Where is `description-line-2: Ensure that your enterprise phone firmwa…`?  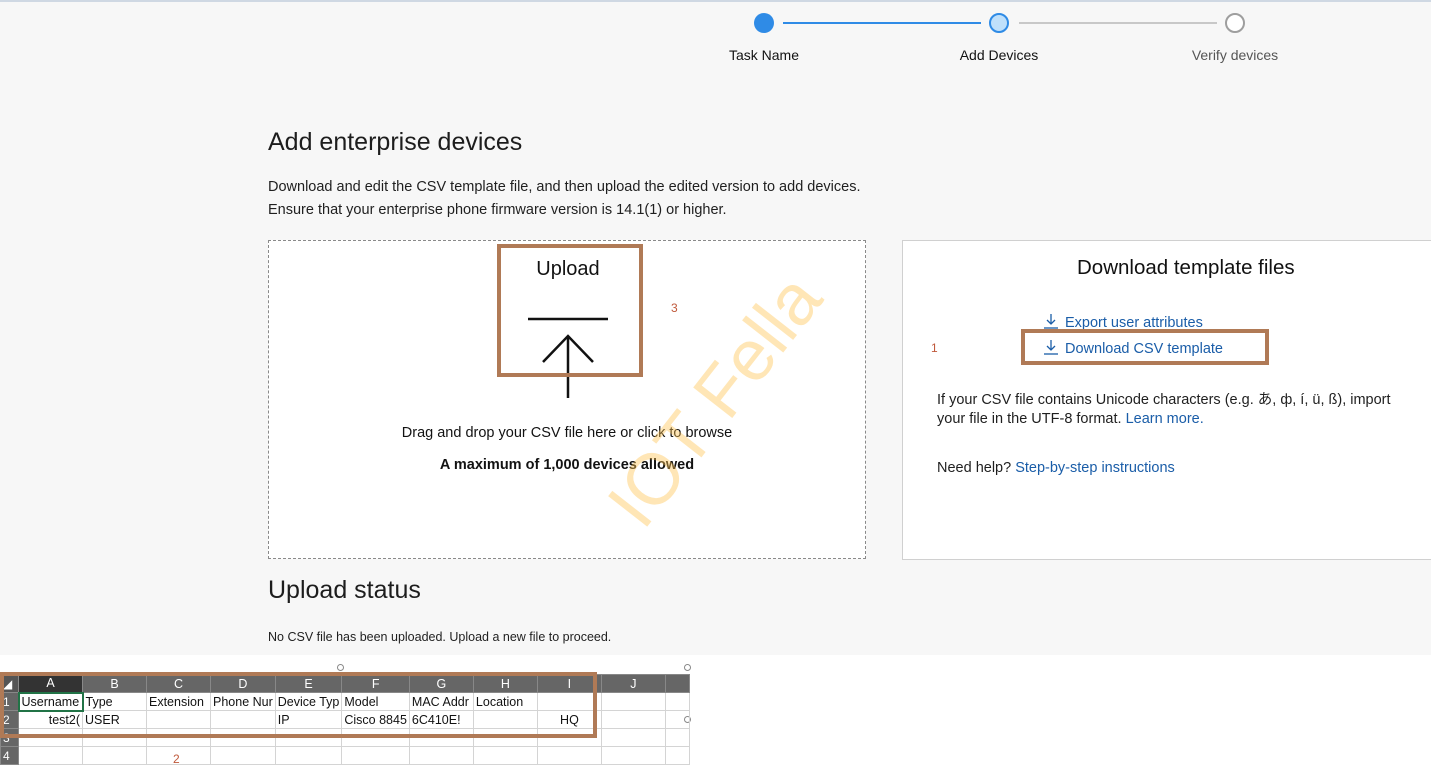 description-line-2: Ensure that your enterprise phone firmwa… is located at coordinates (497, 210).